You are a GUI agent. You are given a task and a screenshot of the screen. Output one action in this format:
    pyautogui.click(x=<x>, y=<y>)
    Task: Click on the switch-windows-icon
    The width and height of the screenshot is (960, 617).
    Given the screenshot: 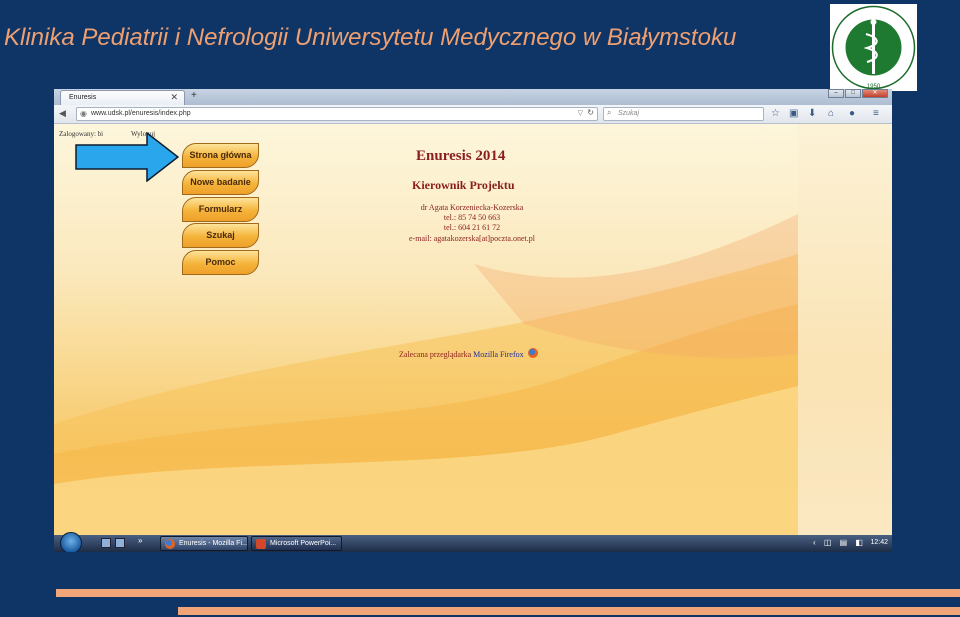 What is the action you would take?
    pyautogui.click(x=120, y=543)
    